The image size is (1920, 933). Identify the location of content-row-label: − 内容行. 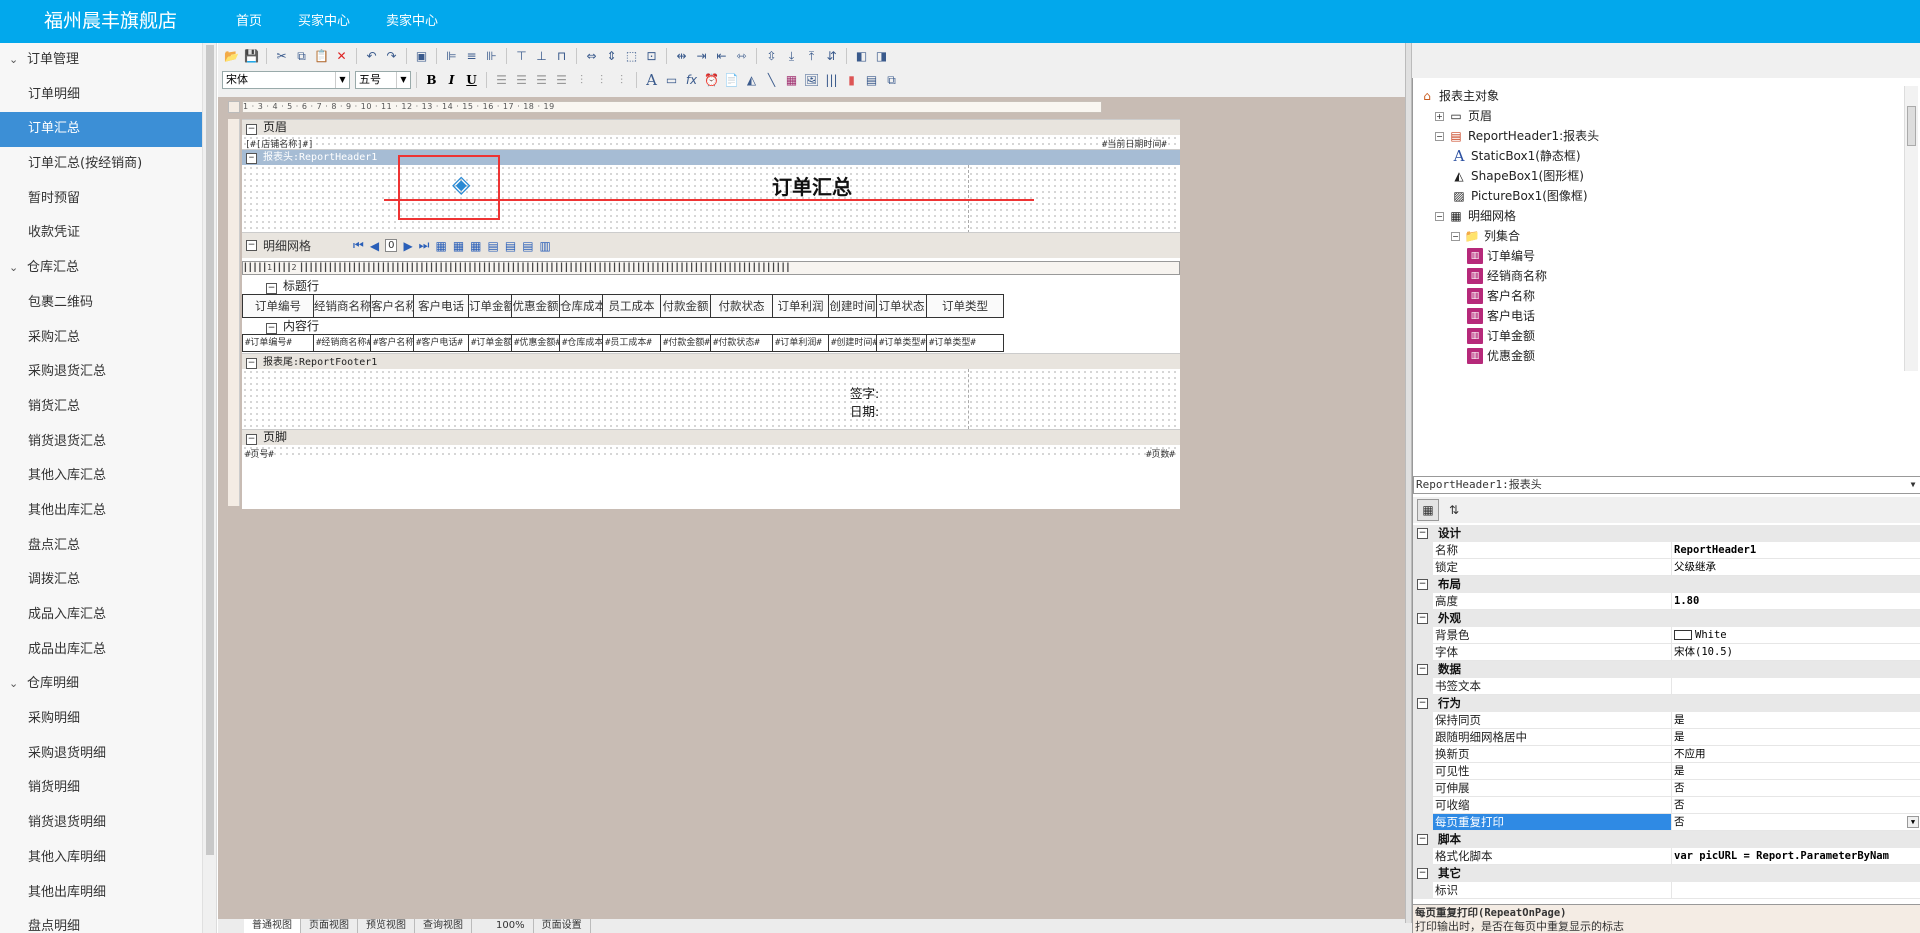
(292, 326).